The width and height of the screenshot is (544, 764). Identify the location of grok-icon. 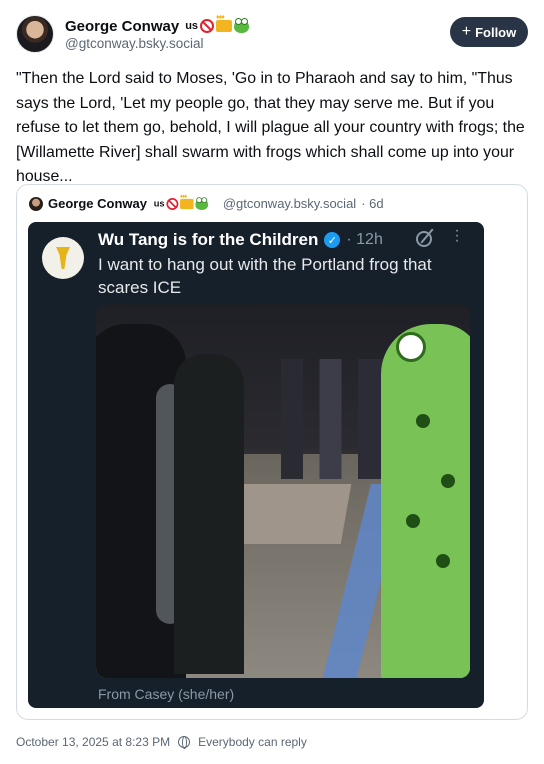
(424, 239).